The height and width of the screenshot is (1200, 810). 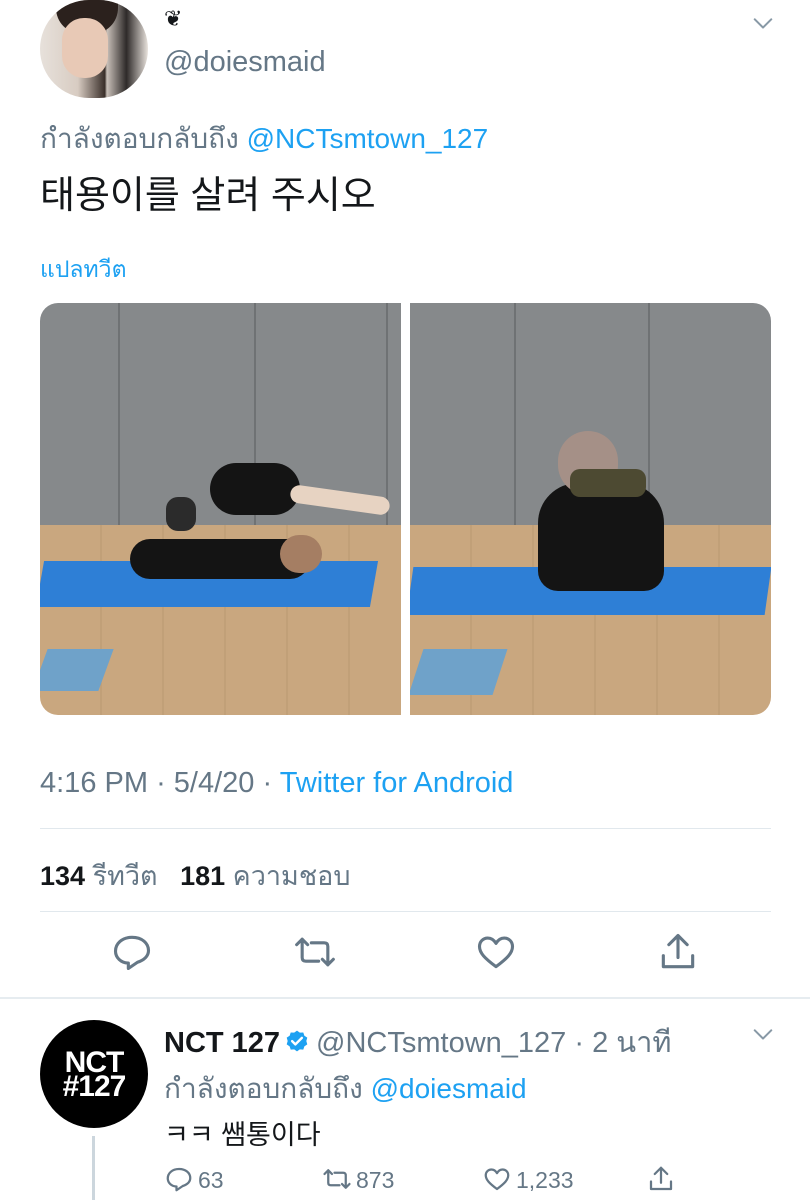 What do you see at coordinates (125, 876) in the screenshot?
I see `retweet-label: รีทวีต` at bounding box center [125, 876].